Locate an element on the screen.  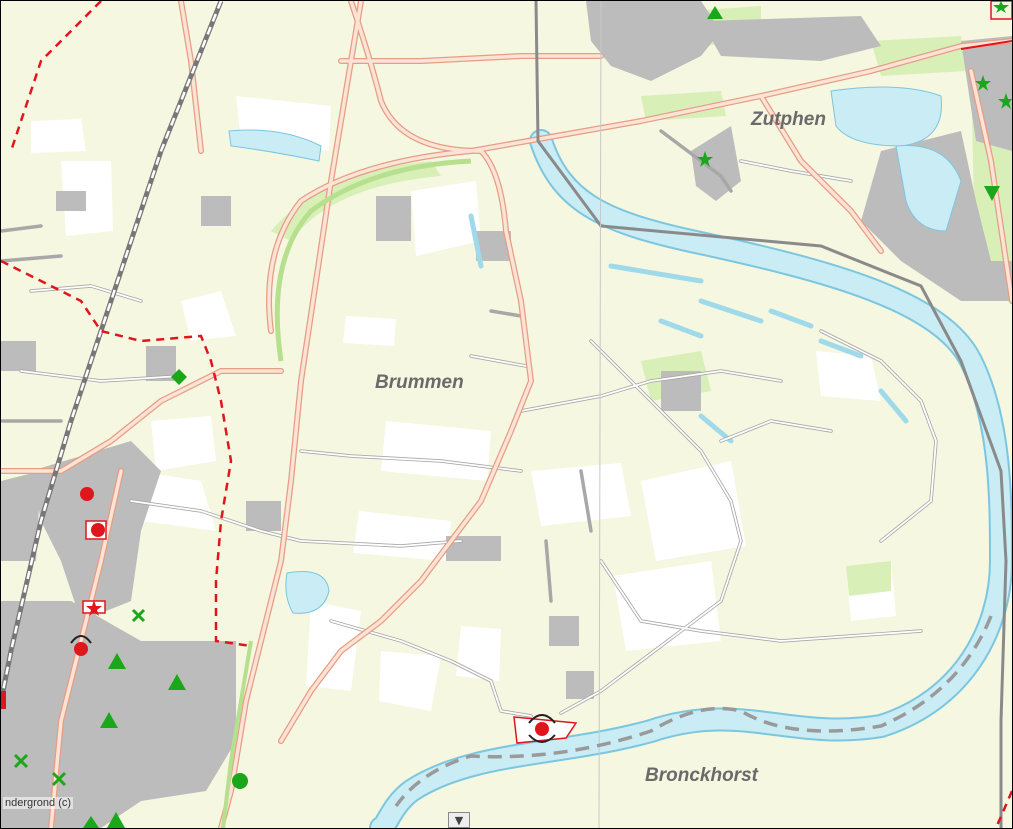
place-label-zutphen: Zutphen is located at coordinates (788, 119).